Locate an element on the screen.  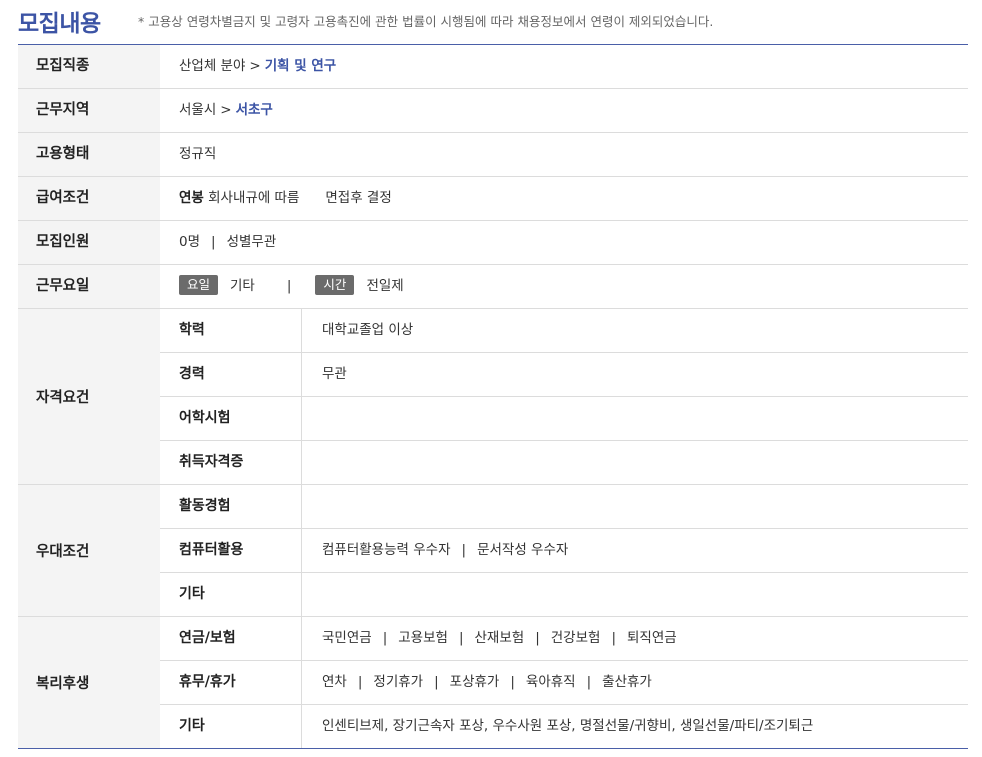
row-label: 근무요일 is located at coordinates (89, 286).